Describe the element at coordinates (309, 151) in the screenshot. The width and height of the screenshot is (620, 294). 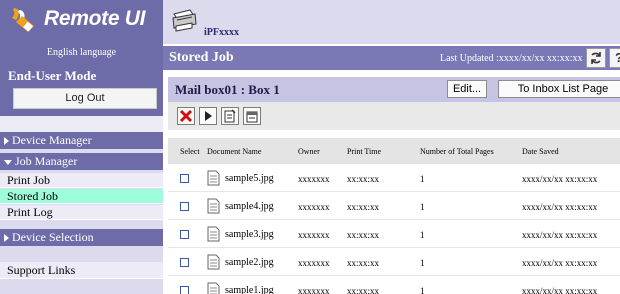
I see `col-owner: Owner` at that location.